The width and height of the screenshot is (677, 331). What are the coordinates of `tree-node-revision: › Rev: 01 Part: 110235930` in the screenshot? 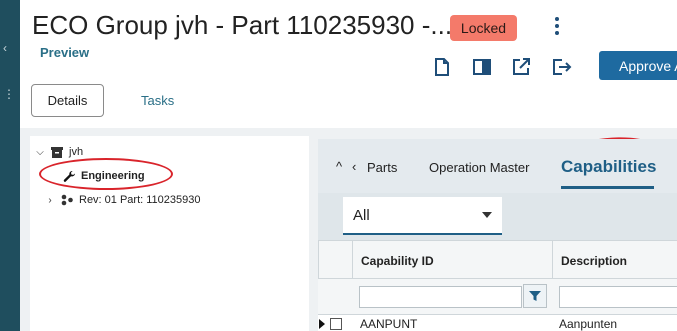 It's located at (122, 200).